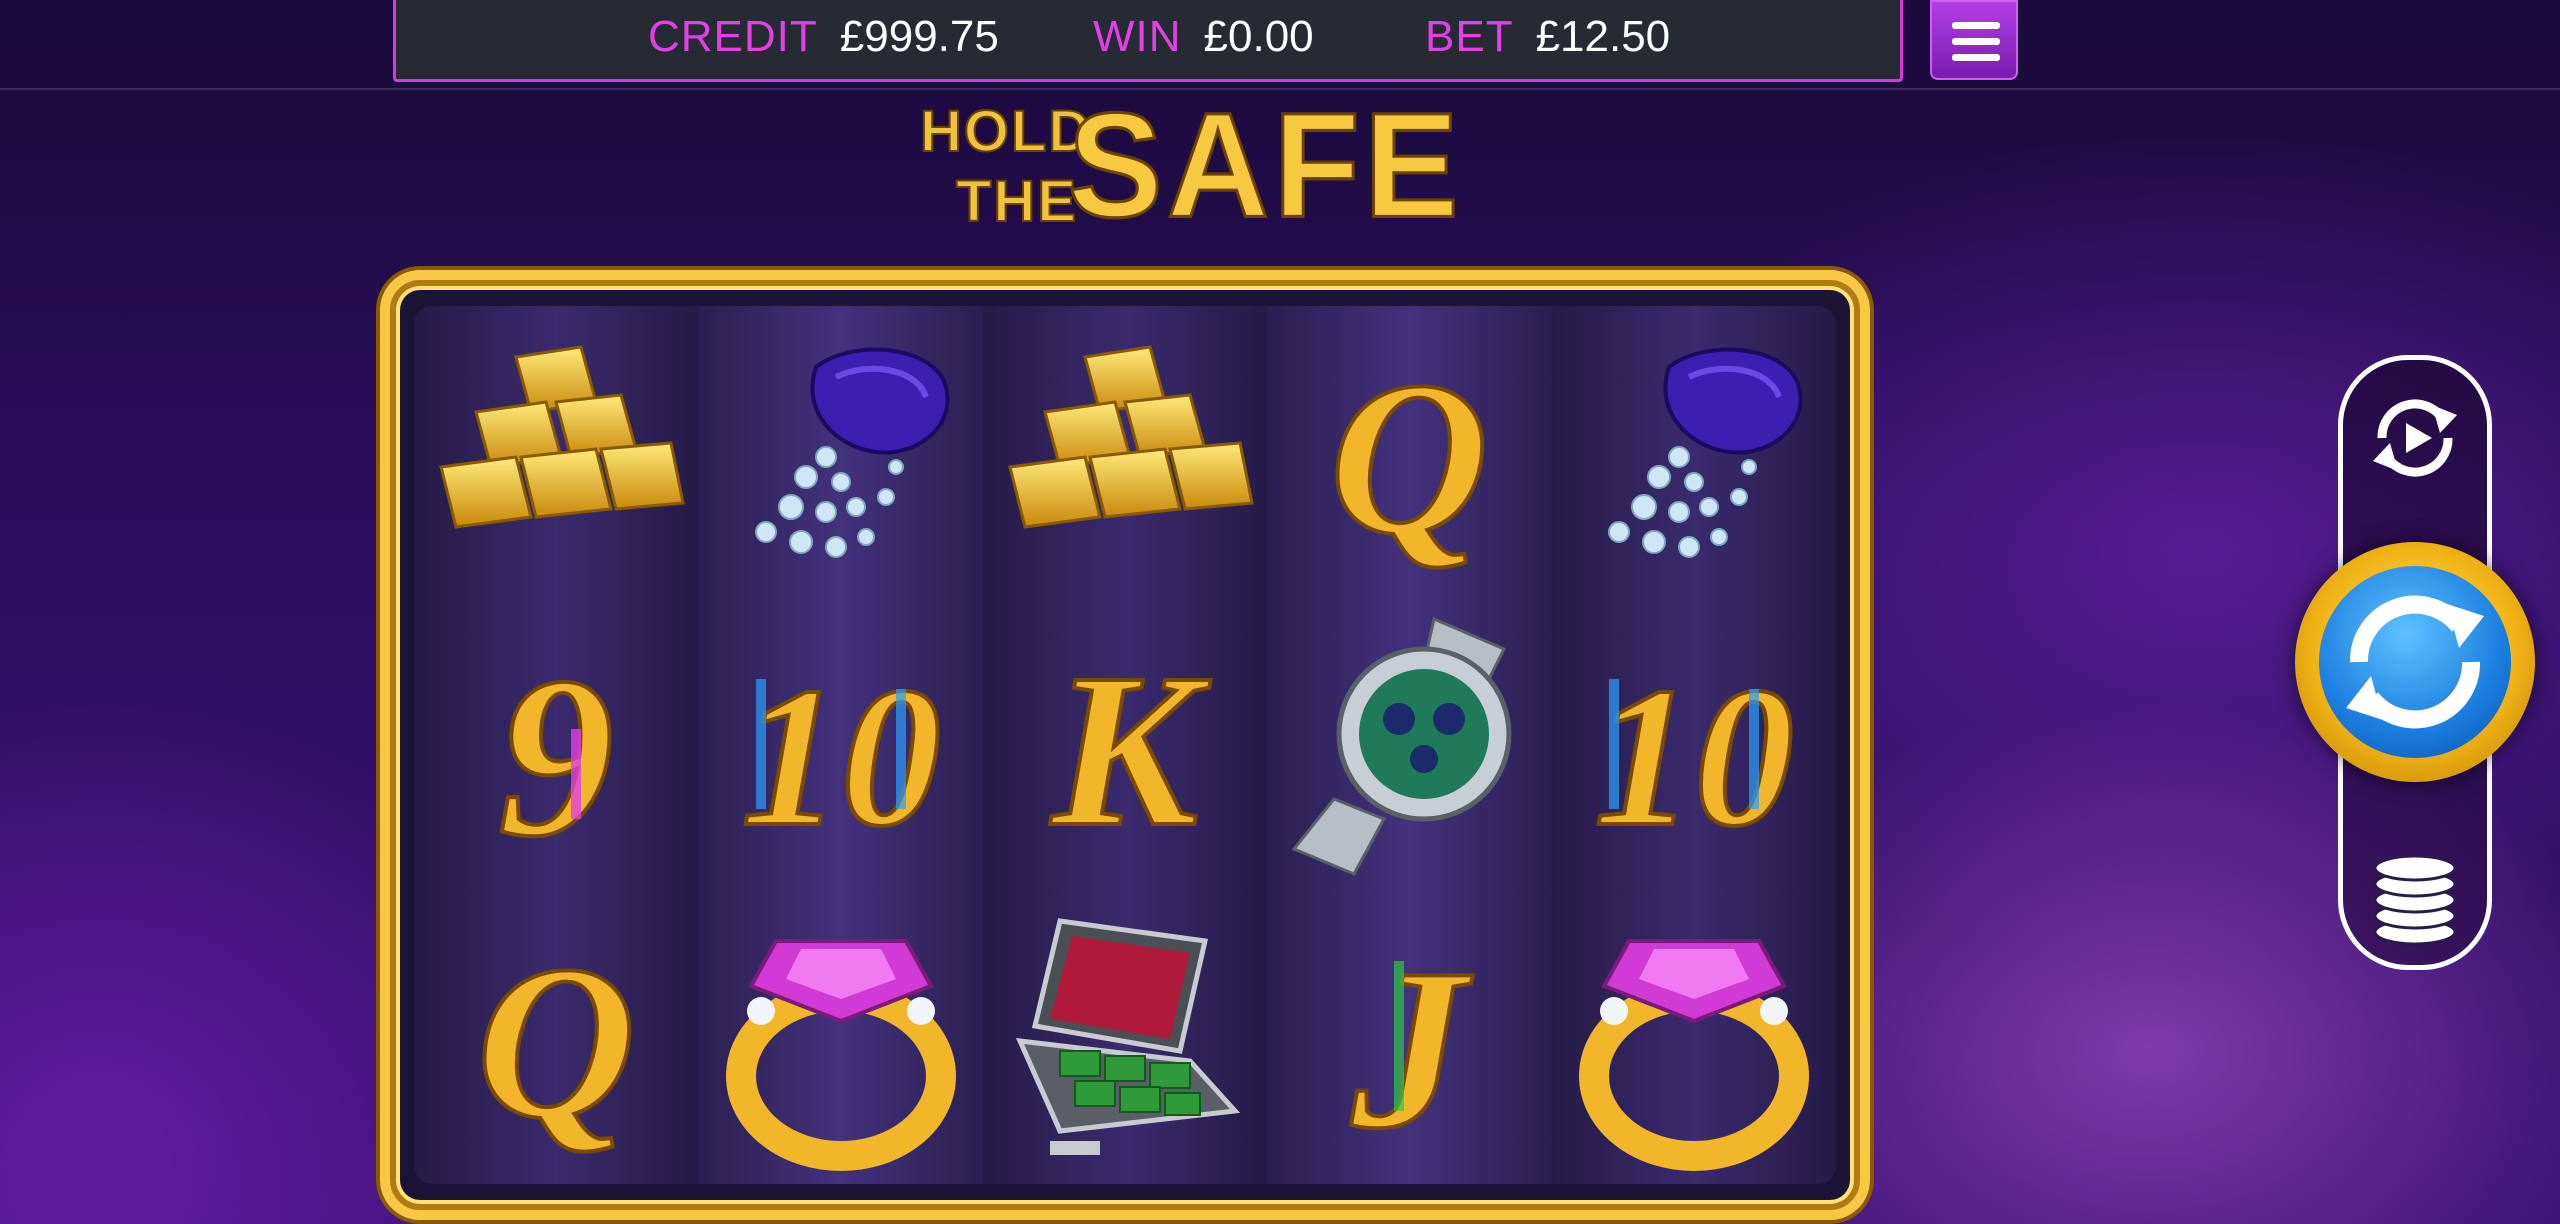  I want to click on symbol-cash-briefcase, so click(1125, 1036).